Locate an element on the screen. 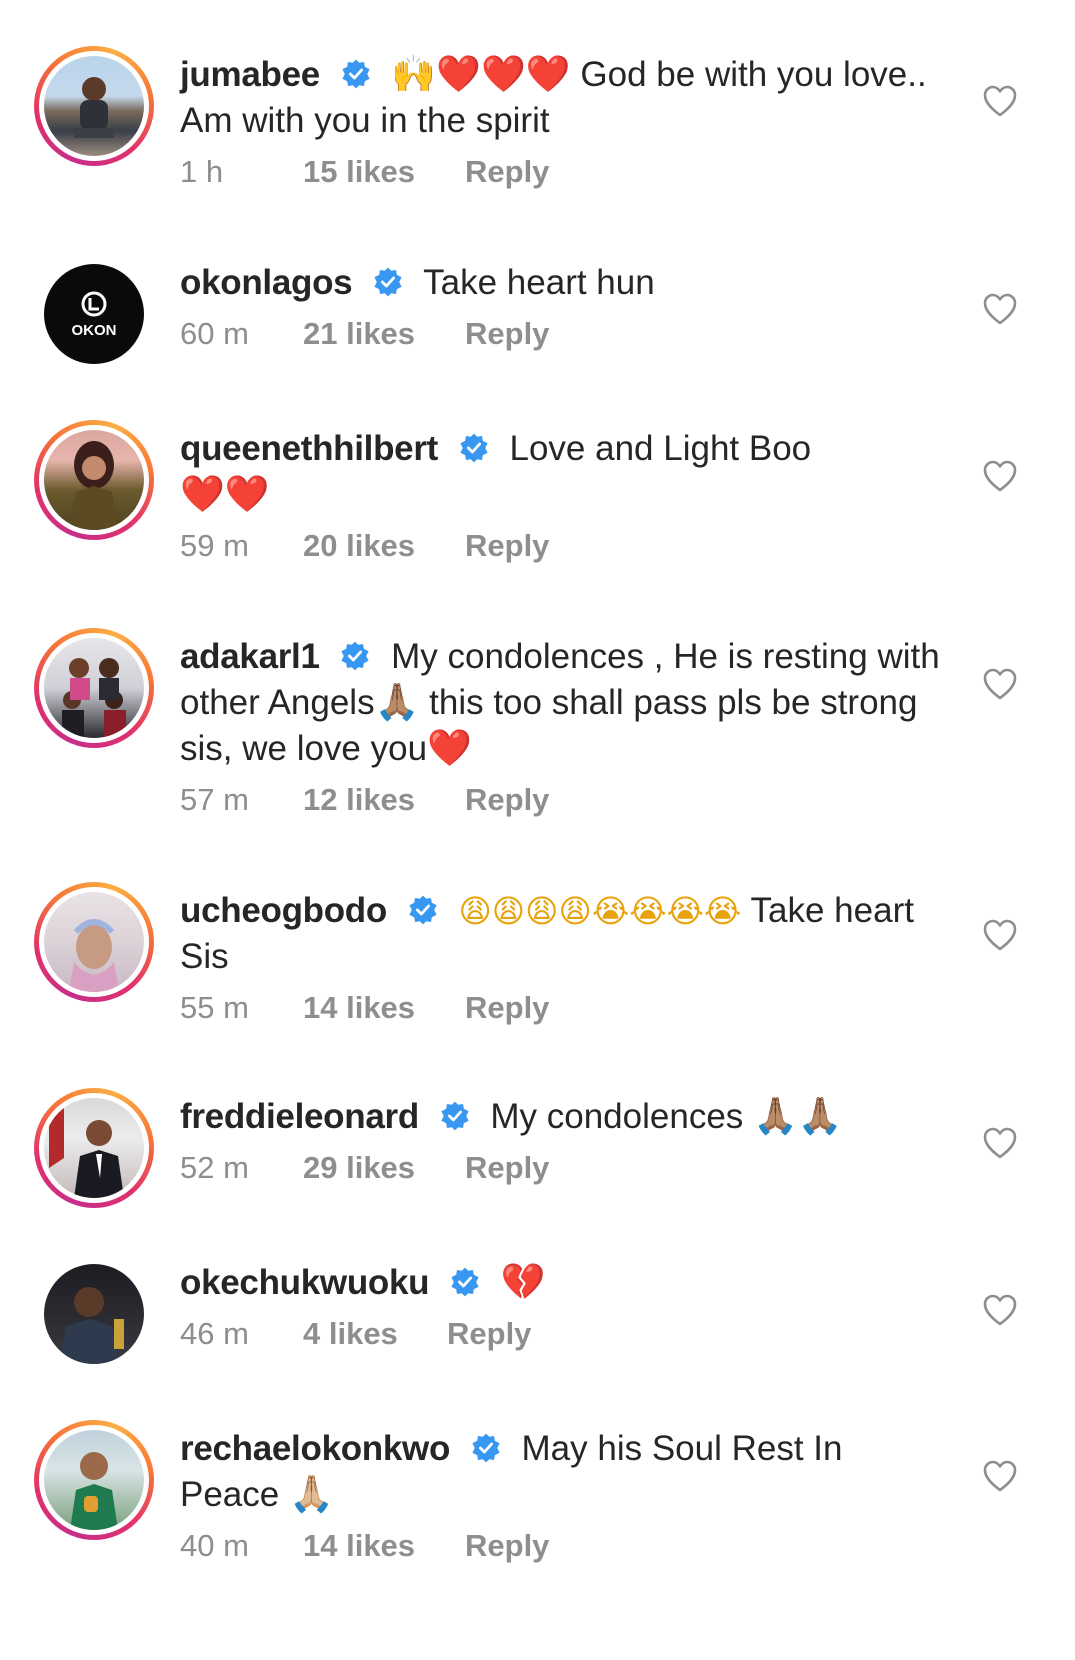 The height and width of the screenshot is (1660, 1075). comment-text: Love and Light Boo is located at coordinates (660, 448).